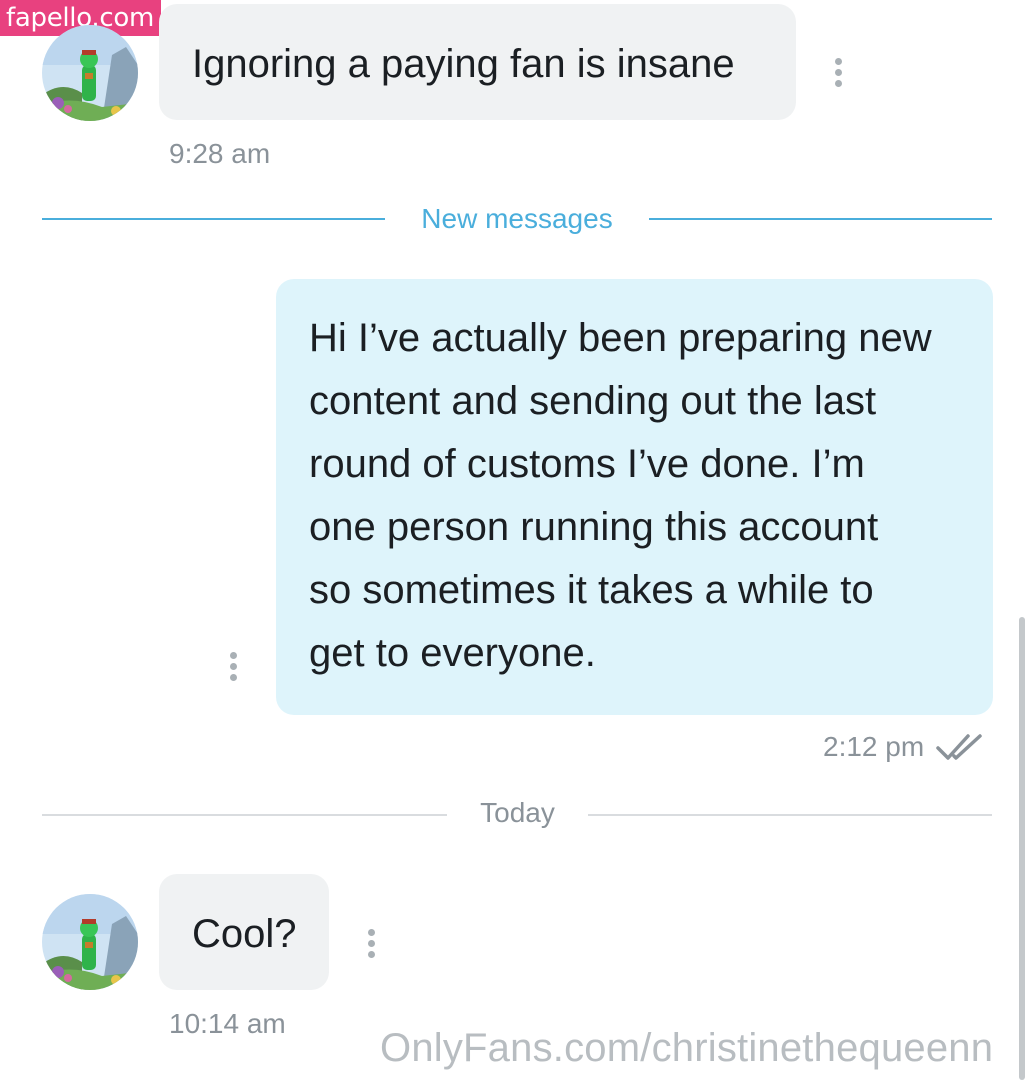 The height and width of the screenshot is (1080, 1035). I want to click on message-bubble-incoming: Cool?, so click(244, 932).